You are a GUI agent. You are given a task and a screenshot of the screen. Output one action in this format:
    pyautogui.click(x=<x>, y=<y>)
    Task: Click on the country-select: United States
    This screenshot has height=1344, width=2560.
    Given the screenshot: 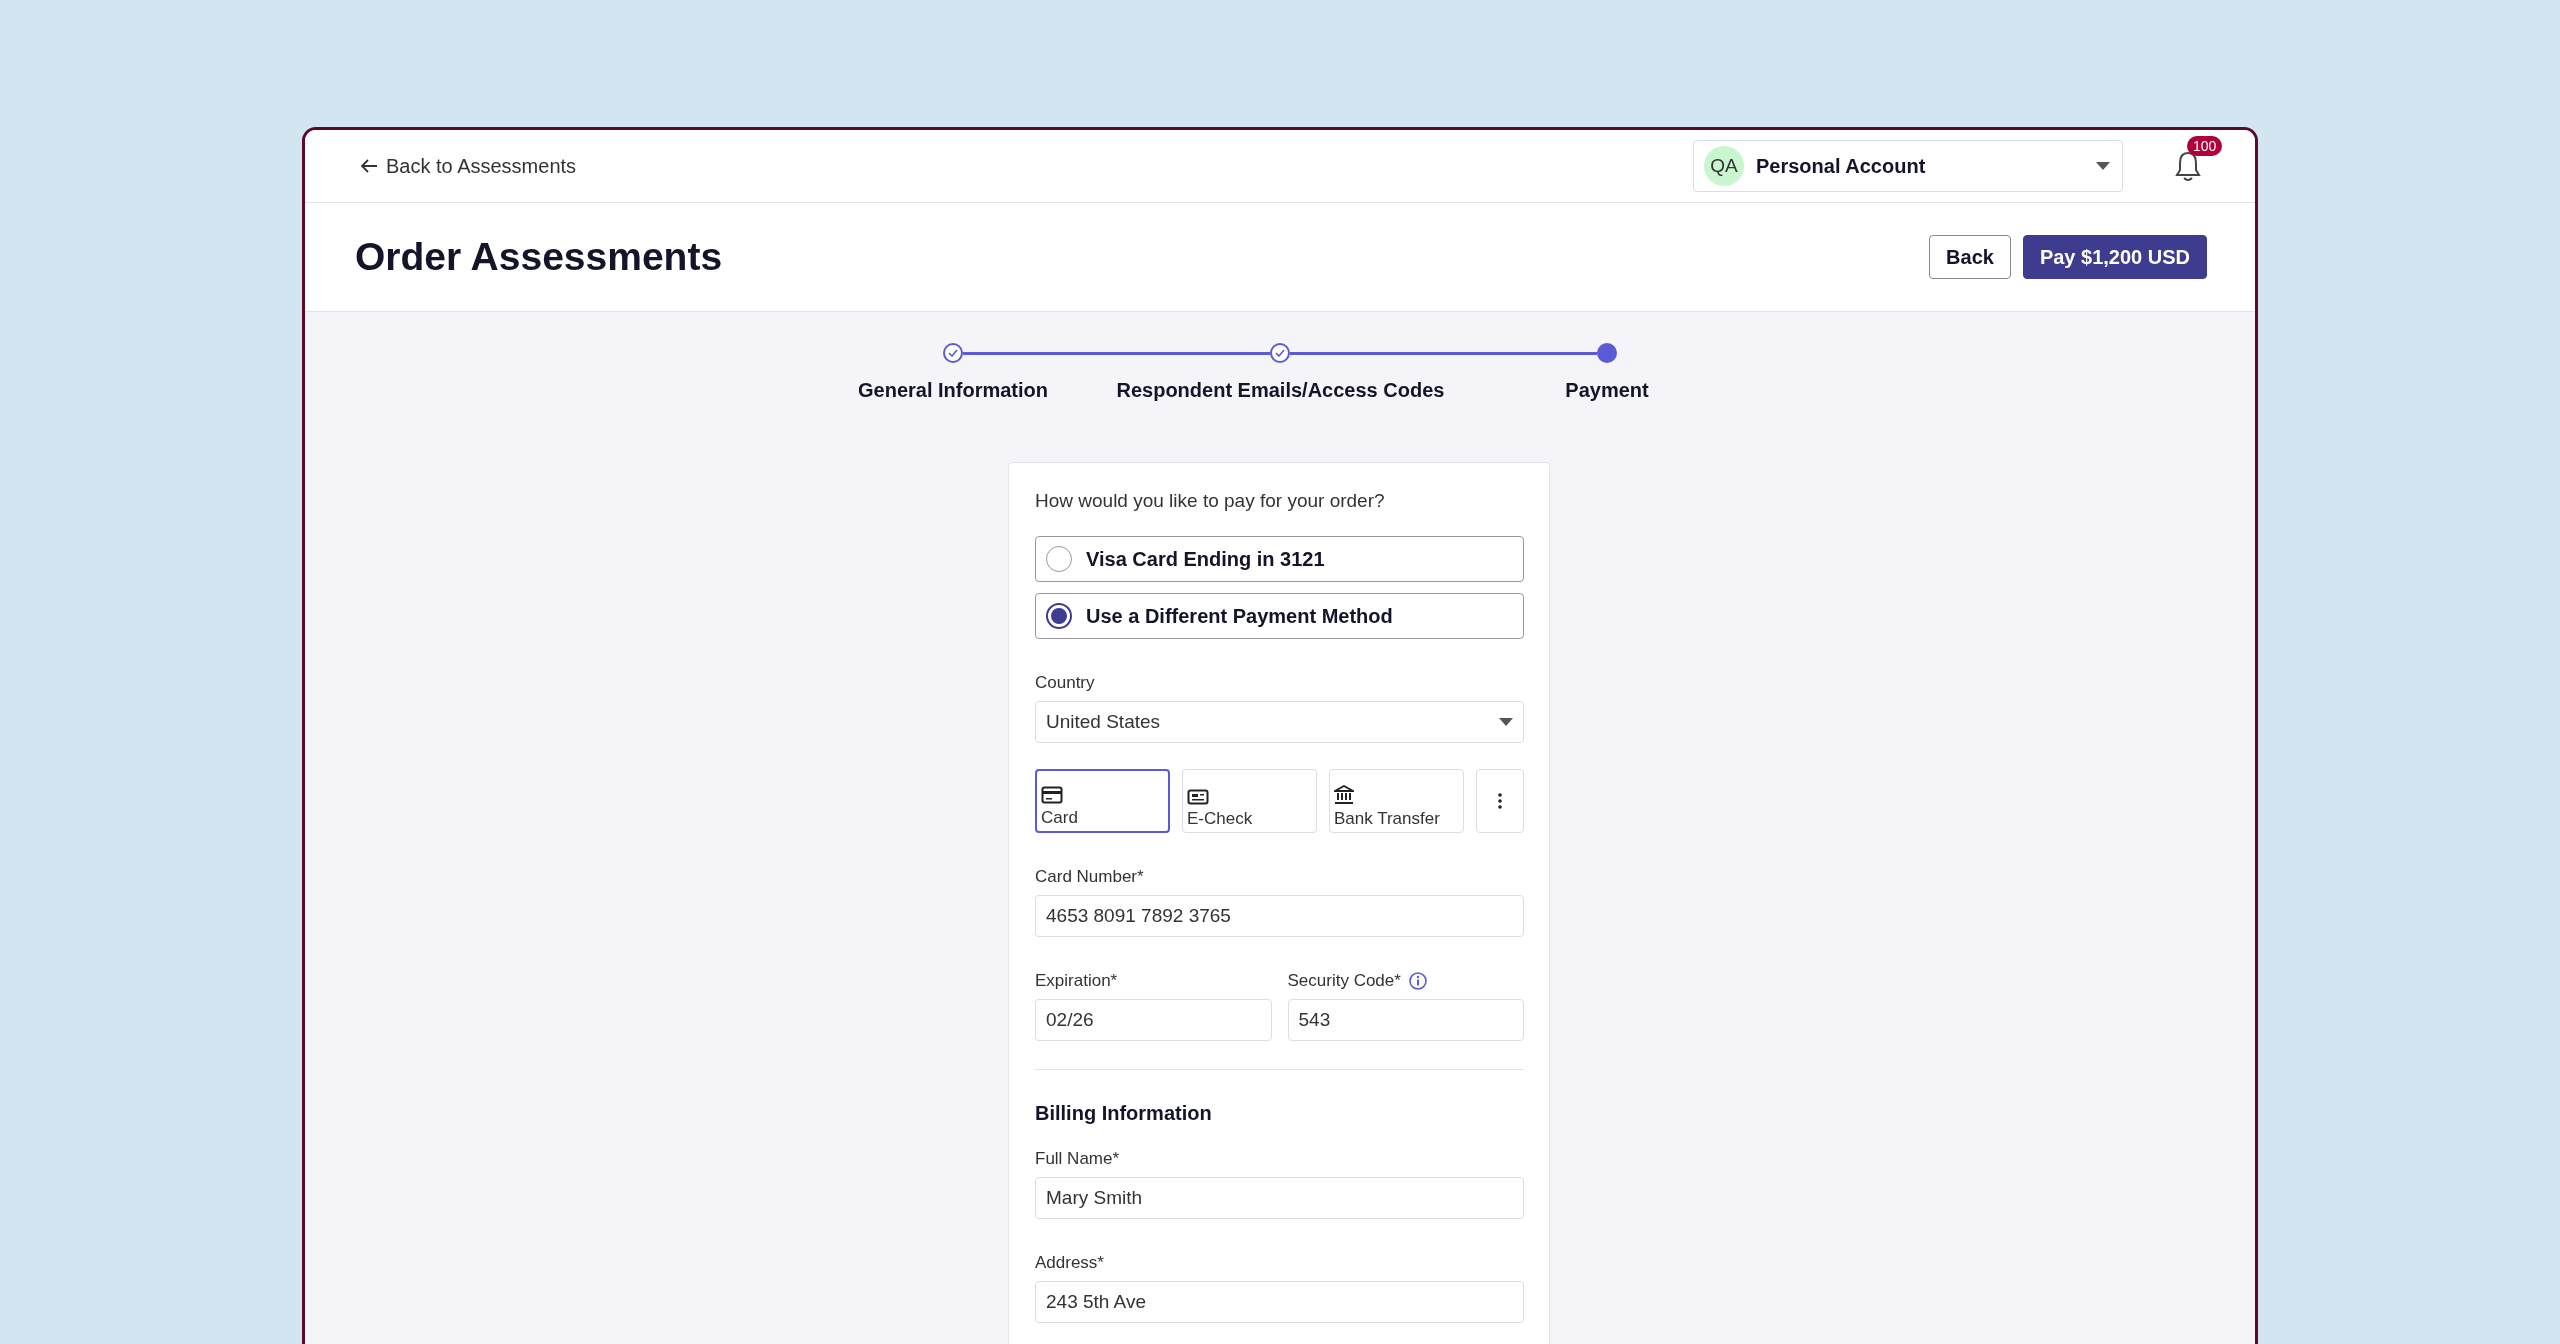 What is the action you would take?
    pyautogui.click(x=1279, y=722)
    